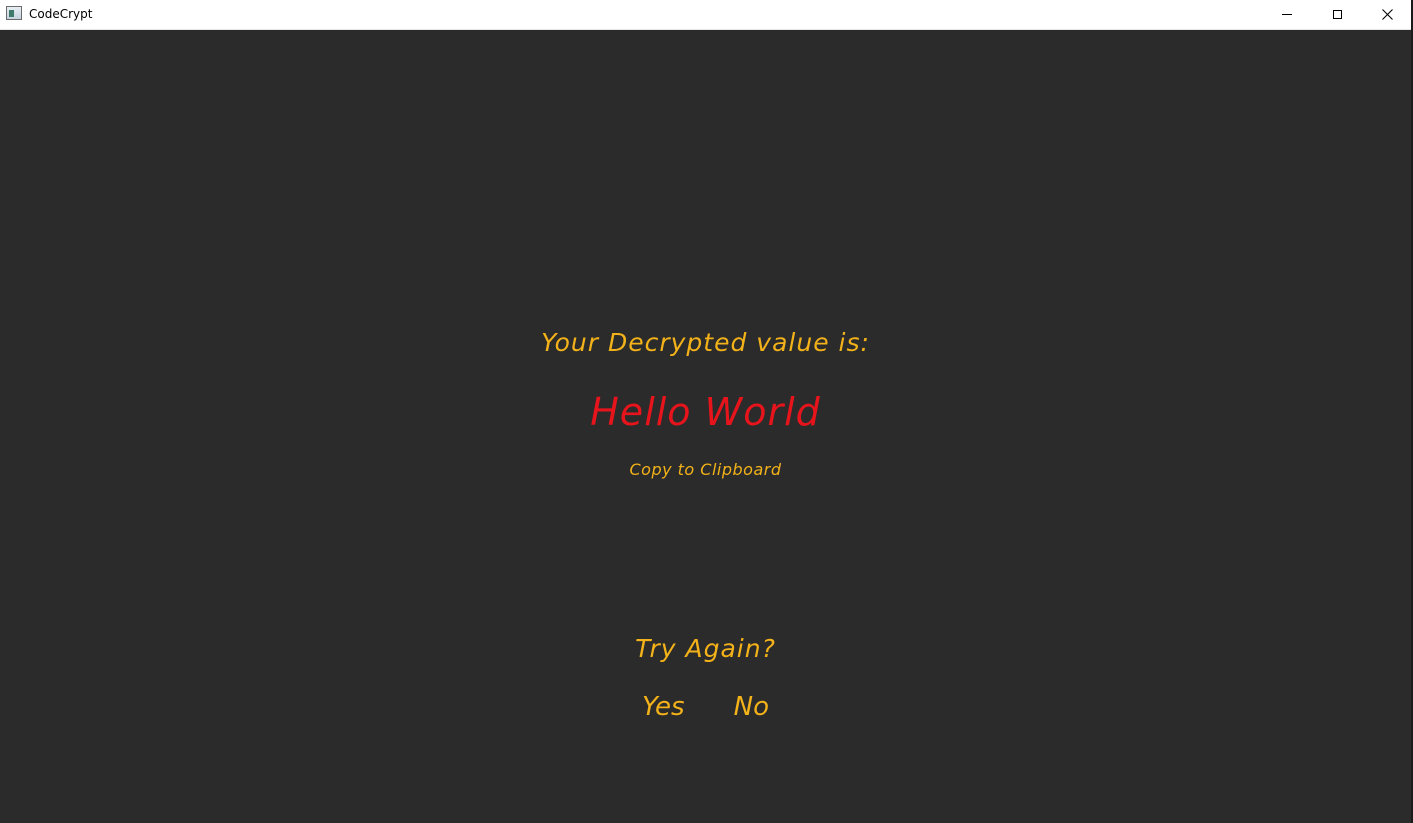  Describe the element at coordinates (705, 469) in the screenshot. I see `copy-to-clipboard-button: Copy to Clipboard` at that location.